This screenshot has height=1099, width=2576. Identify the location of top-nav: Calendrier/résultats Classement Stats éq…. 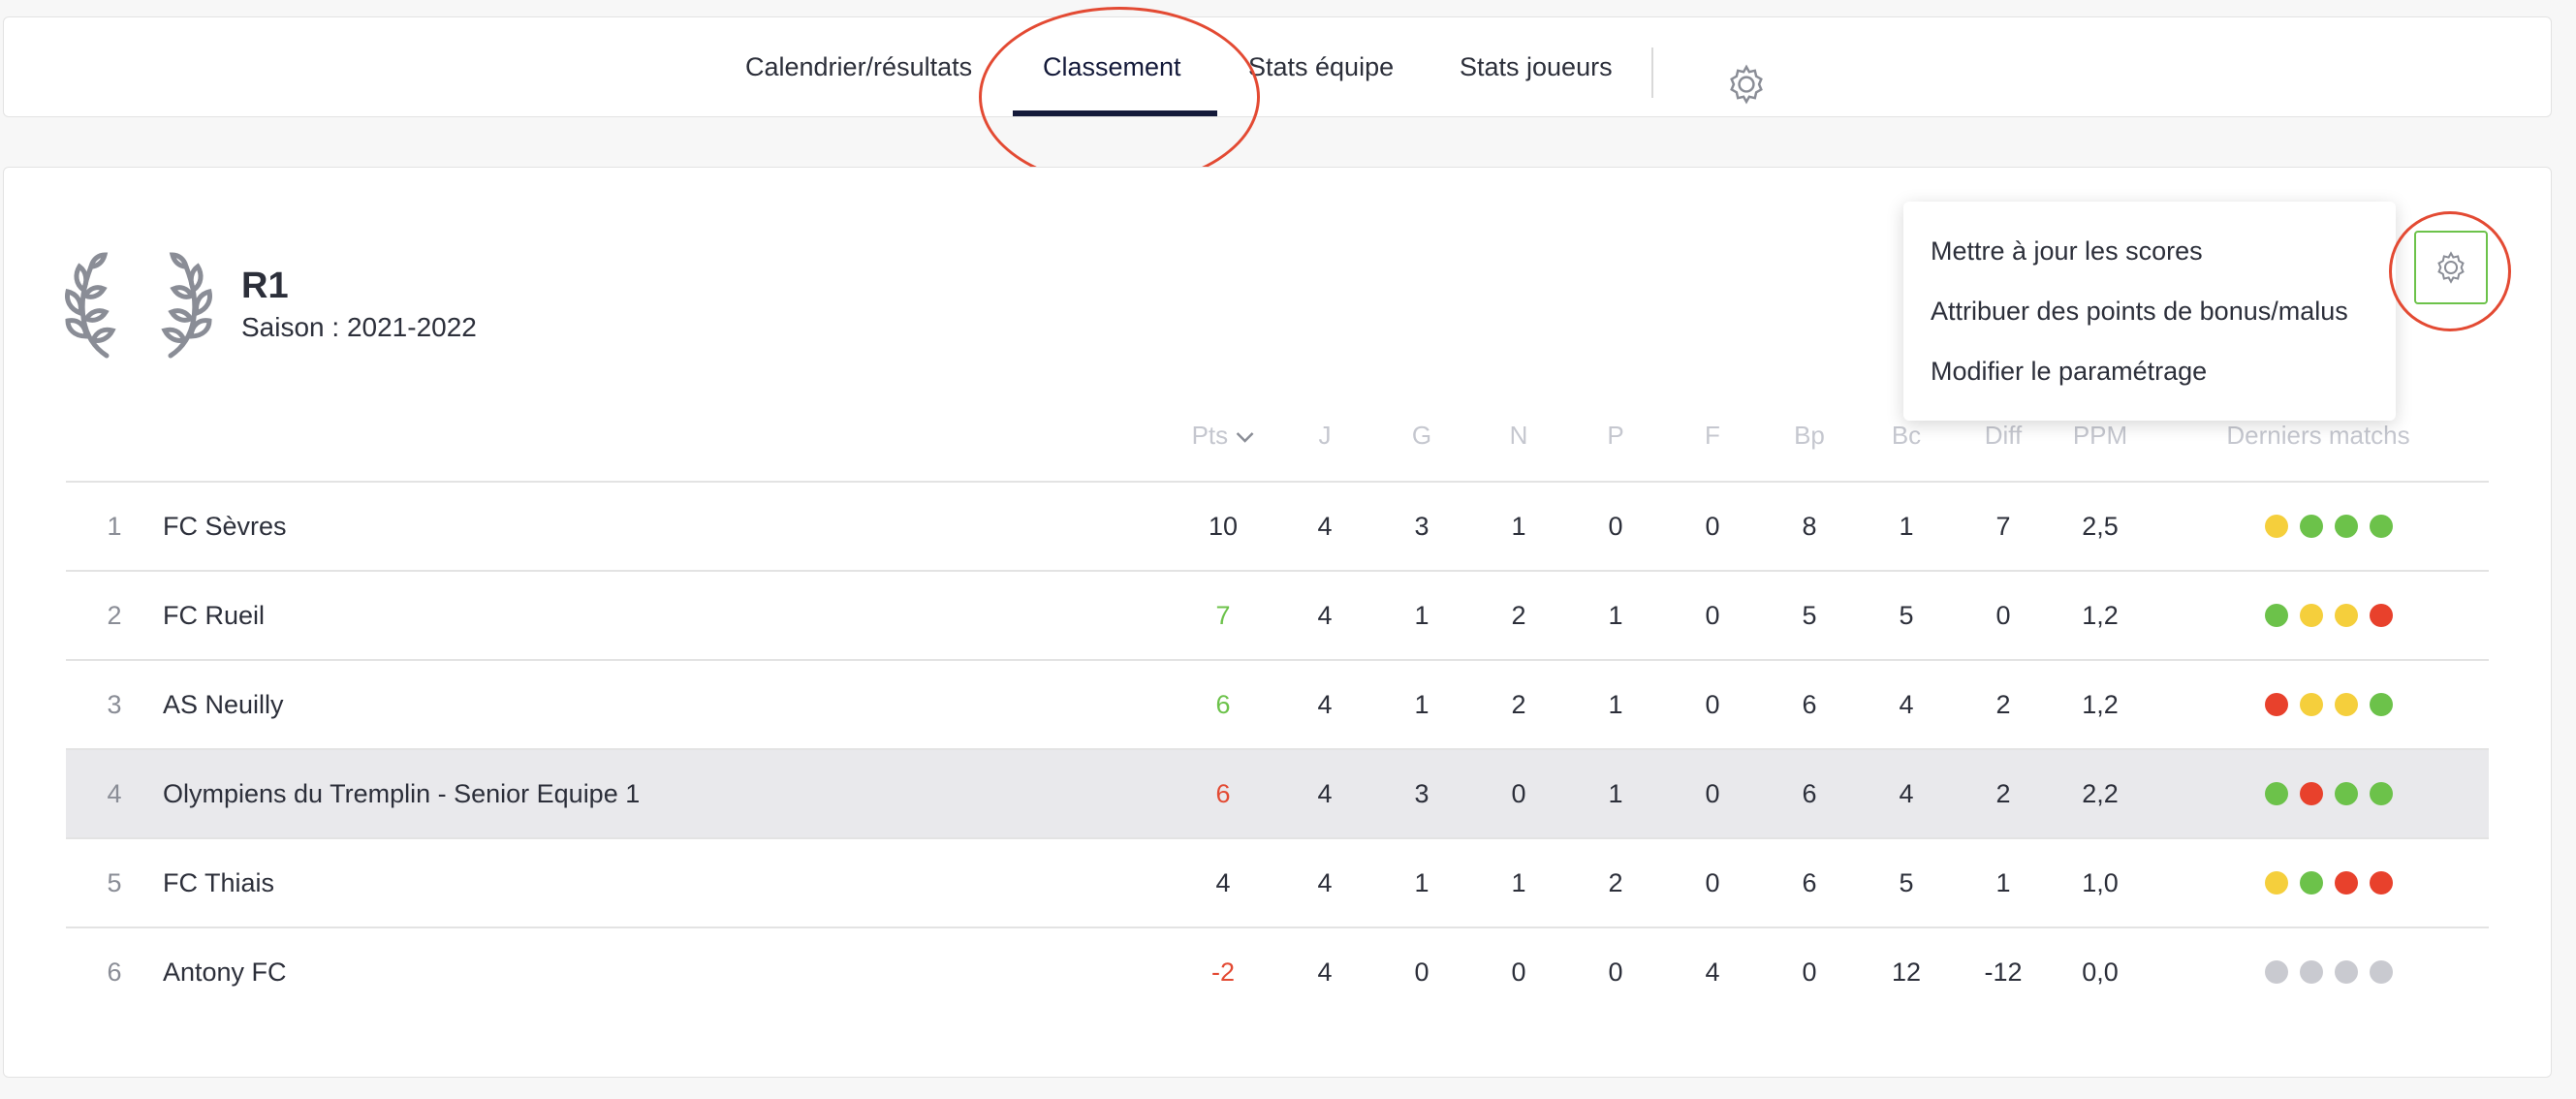
(1277, 66).